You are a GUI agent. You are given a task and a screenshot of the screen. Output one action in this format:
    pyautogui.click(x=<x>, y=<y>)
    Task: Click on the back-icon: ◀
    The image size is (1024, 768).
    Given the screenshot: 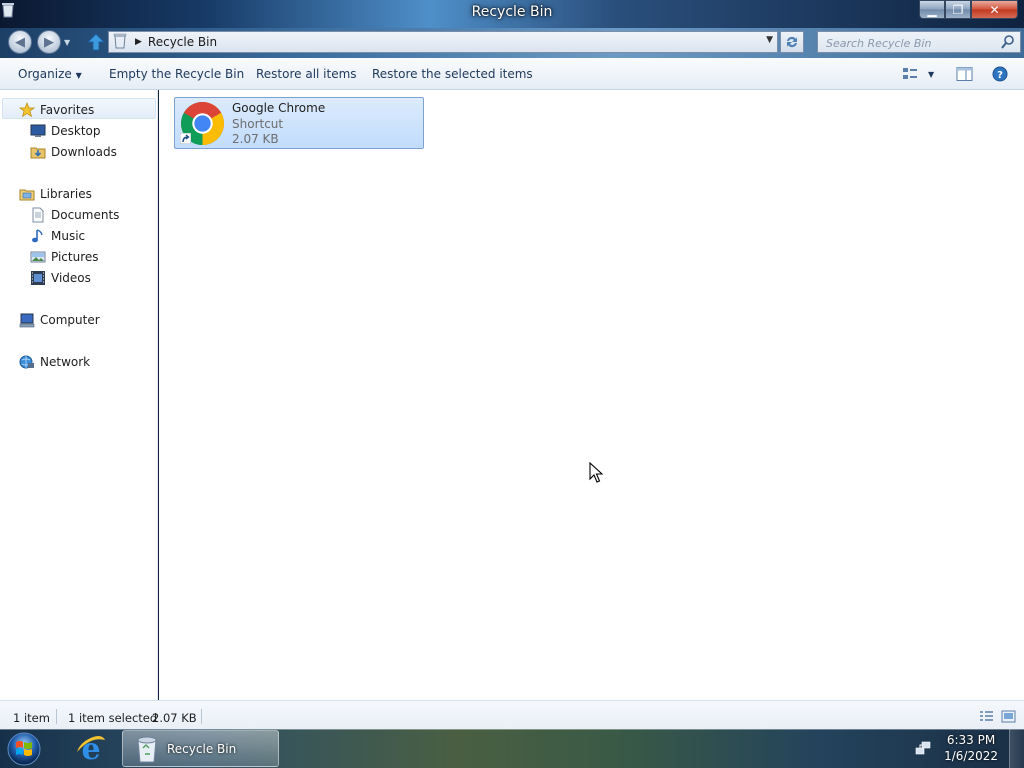 What is the action you would take?
    pyautogui.click(x=20, y=42)
    